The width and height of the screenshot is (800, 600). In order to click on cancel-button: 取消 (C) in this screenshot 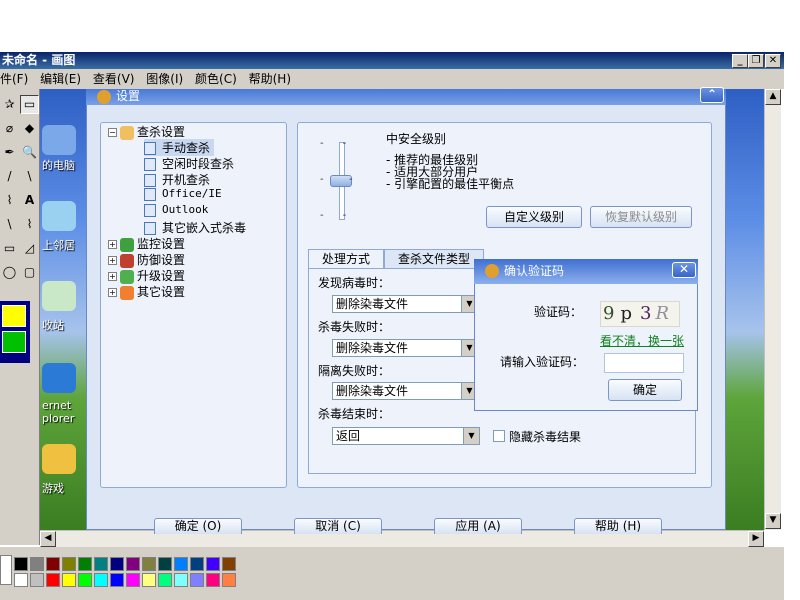, I will do `click(338, 526)`.